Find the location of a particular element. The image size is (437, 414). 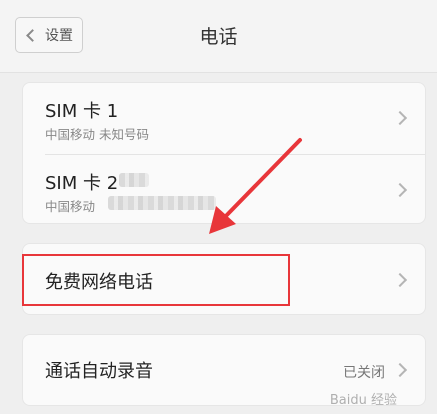

highlight-box is located at coordinates (156, 280).